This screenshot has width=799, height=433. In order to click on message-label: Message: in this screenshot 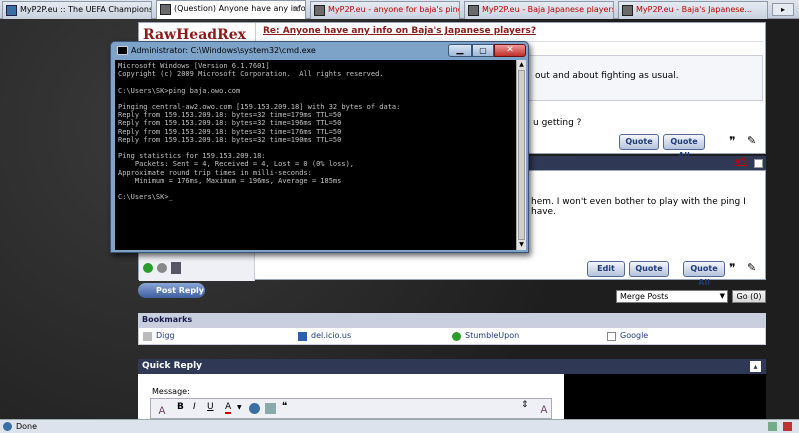, I will do `click(171, 391)`.